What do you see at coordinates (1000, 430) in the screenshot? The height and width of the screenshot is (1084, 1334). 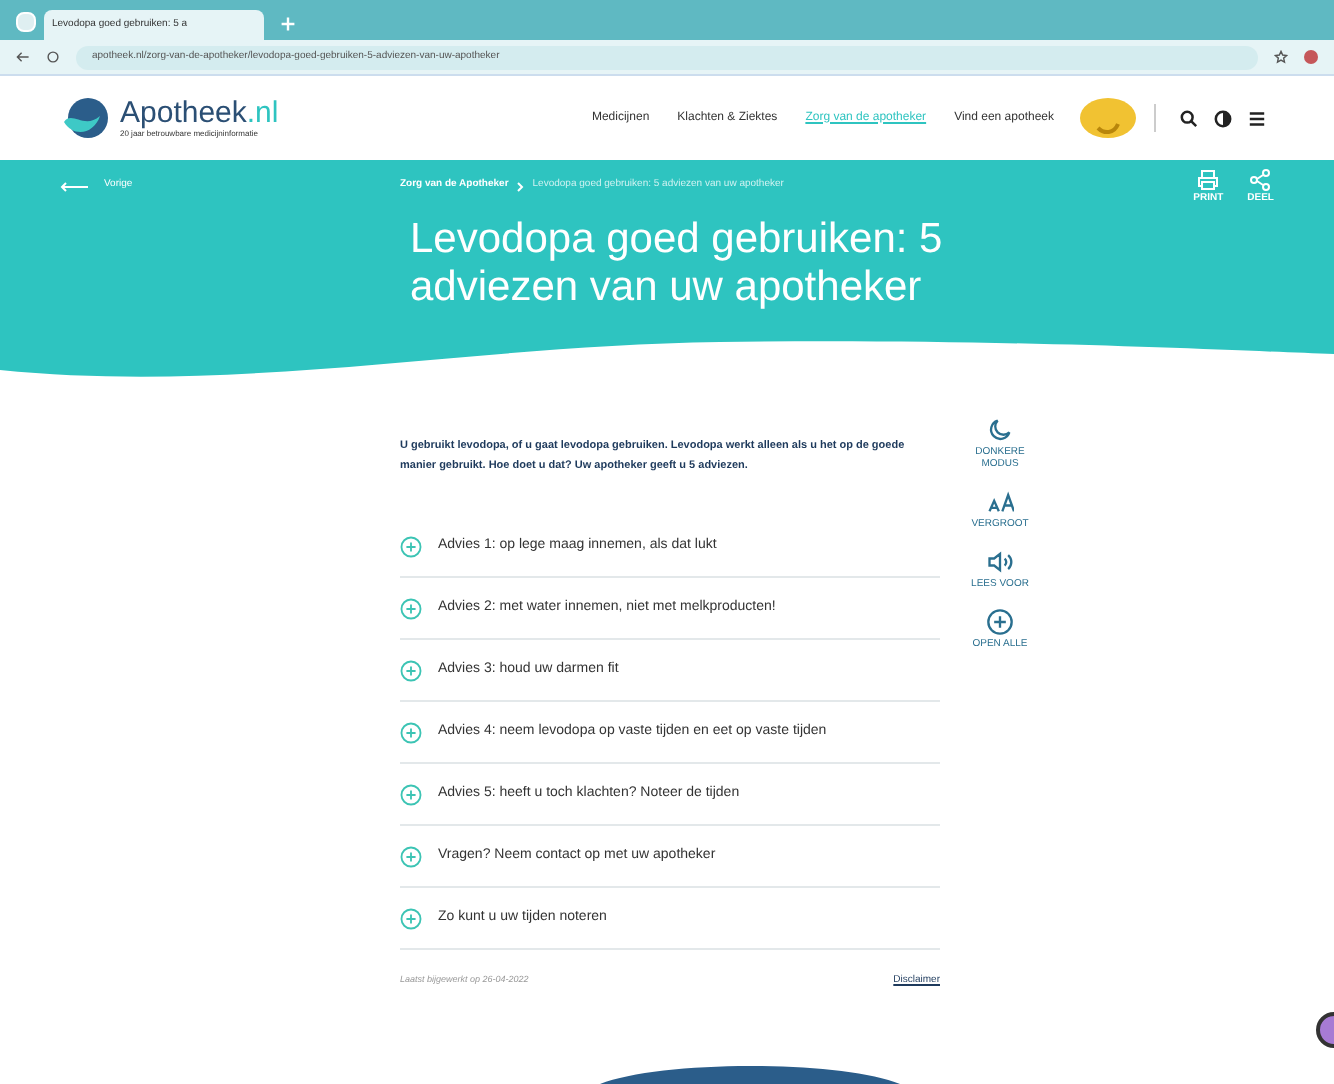 I see `moon-icon` at bounding box center [1000, 430].